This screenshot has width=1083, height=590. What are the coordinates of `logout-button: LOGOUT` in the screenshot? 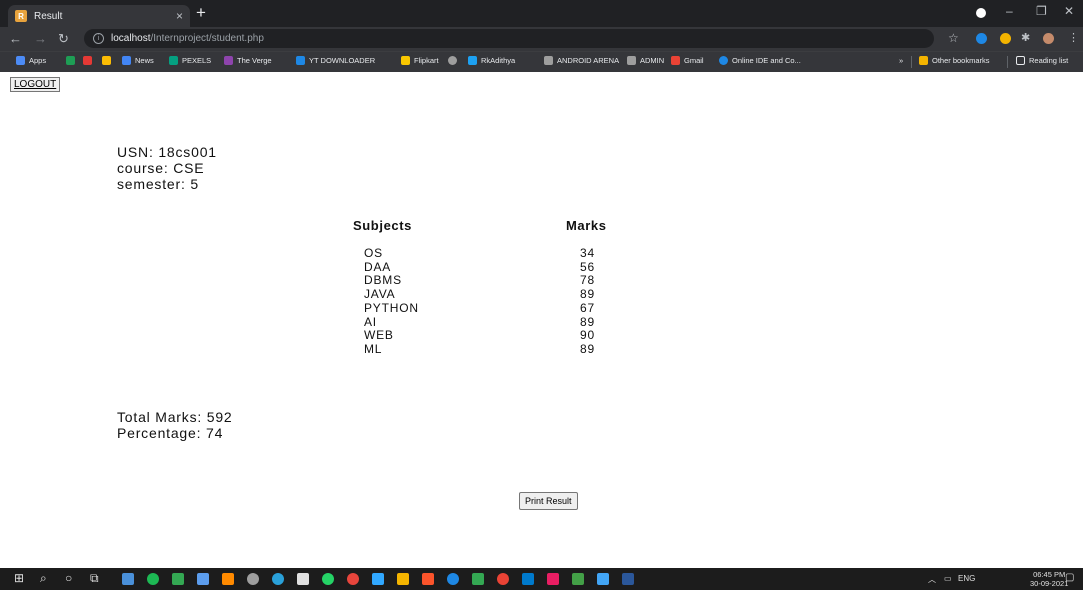 It's located at (35, 84).